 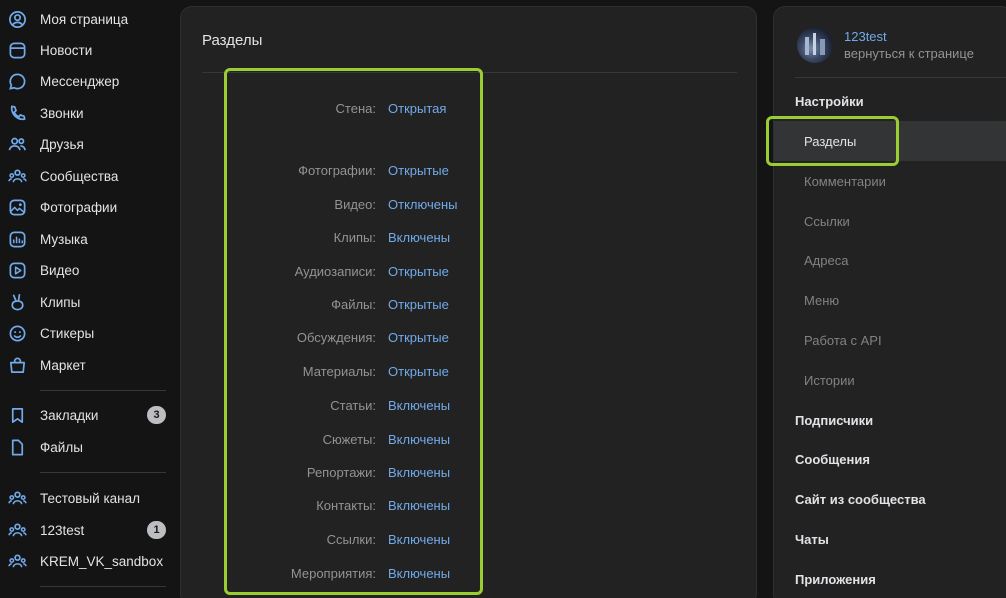 What do you see at coordinates (85, 270) in the screenshot?
I see `nav-item-video: Видео` at bounding box center [85, 270].